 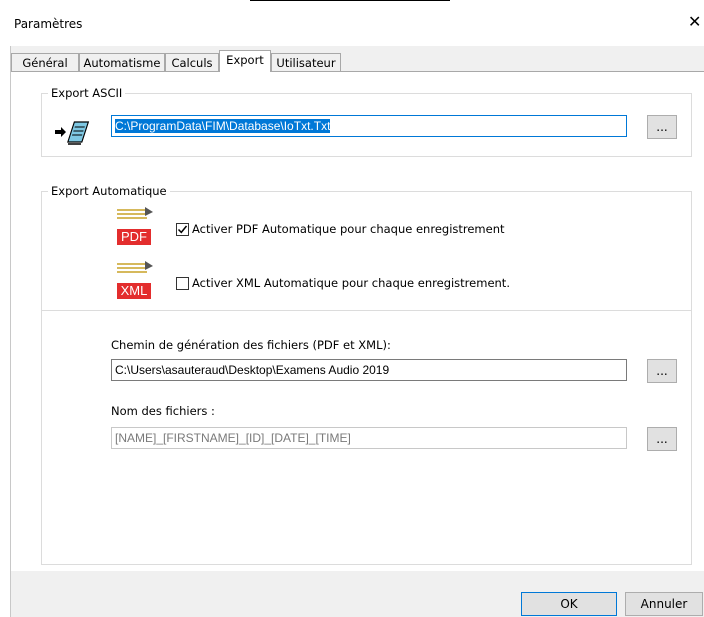 What do you see at coordinates (135, 267) in the screenshot?
I see `xml-lines-icon` at bounding box center [135, 267].